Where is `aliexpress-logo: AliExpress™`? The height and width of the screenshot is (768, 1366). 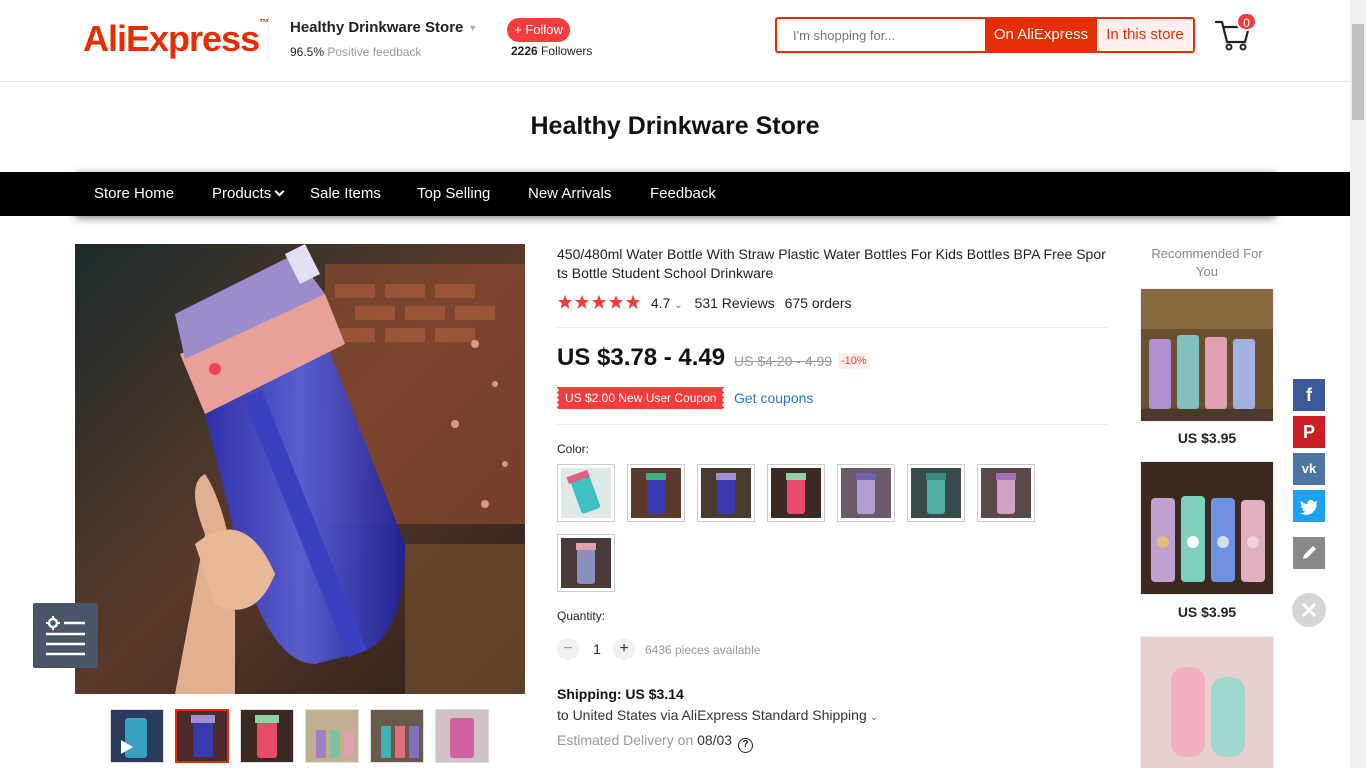
aliexpress-logo: AliExpress™ is located at coordinates (176, 39).